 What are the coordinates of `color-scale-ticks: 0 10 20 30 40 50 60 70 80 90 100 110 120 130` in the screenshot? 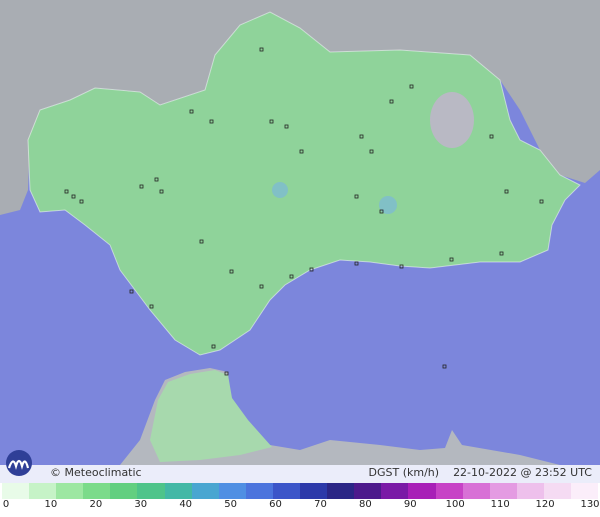 It's located at (300, 507).